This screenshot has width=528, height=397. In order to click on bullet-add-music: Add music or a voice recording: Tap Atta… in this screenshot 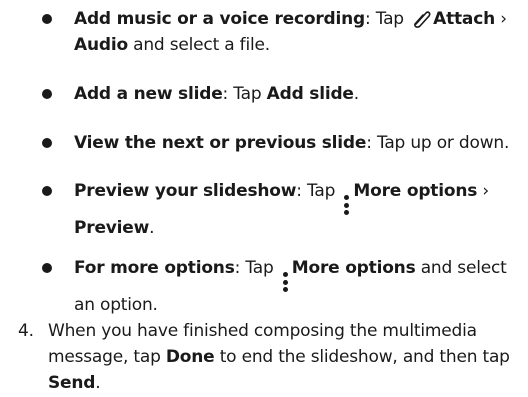, I will do `click(284, 32)`.